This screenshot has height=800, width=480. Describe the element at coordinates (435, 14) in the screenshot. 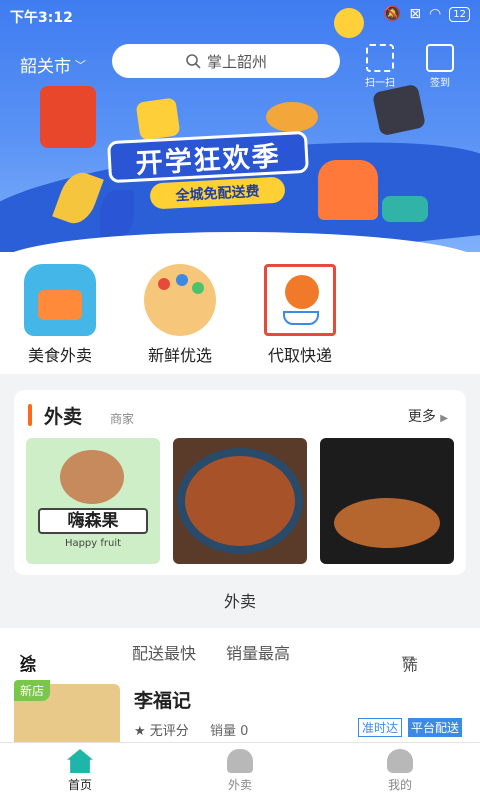

I see `wifi-icon: ◠` at that location.